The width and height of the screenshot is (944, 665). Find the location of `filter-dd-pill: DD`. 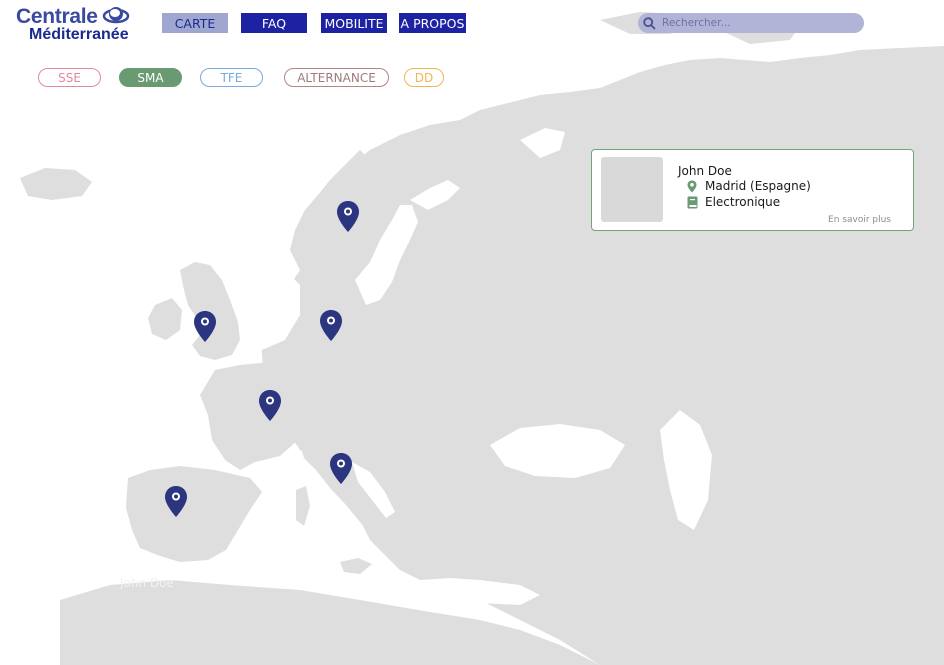

filter-dd-pill: DD is located at coordinates (424, 77).